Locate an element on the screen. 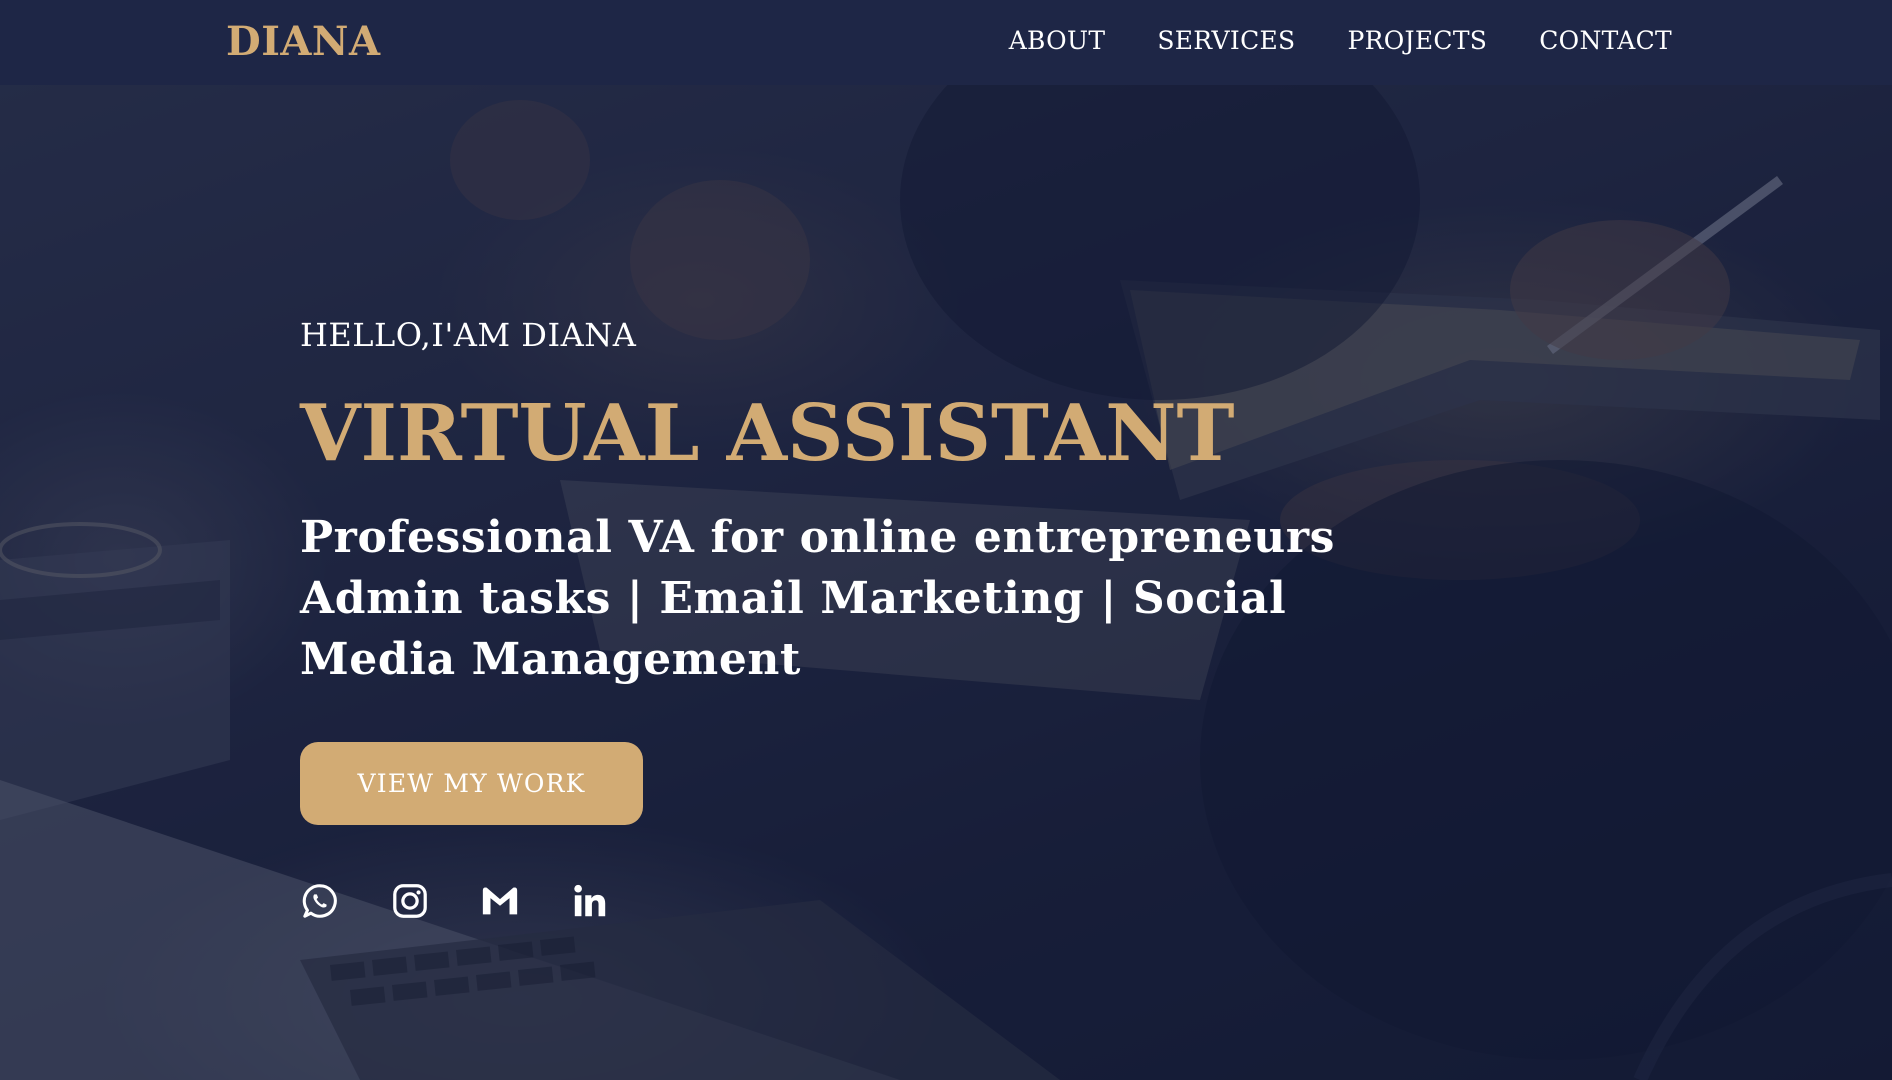  linkedin-icon is located at coordinates (590, 901).